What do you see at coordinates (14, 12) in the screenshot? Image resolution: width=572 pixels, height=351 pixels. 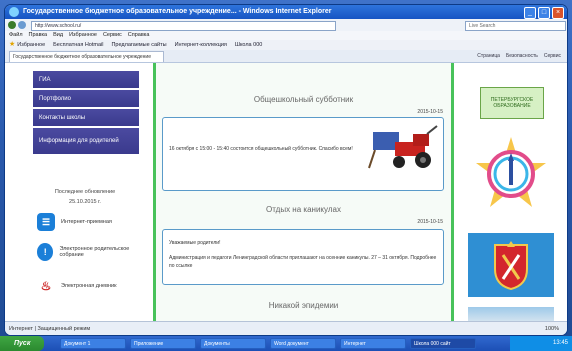 I see `ie-icon` at bounding box center [14, 12].